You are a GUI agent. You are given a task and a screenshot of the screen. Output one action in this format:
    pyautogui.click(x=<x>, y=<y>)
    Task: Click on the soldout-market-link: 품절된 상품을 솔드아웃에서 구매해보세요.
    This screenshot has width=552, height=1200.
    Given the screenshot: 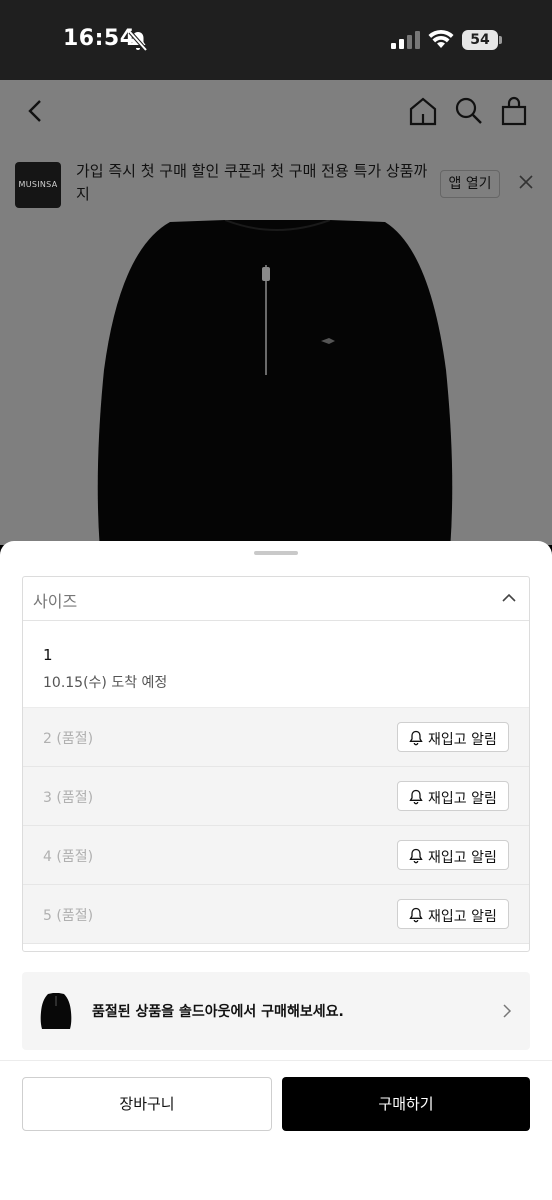 What is the action you would take?
    pyautogui.click(x=276, y=1011)
    